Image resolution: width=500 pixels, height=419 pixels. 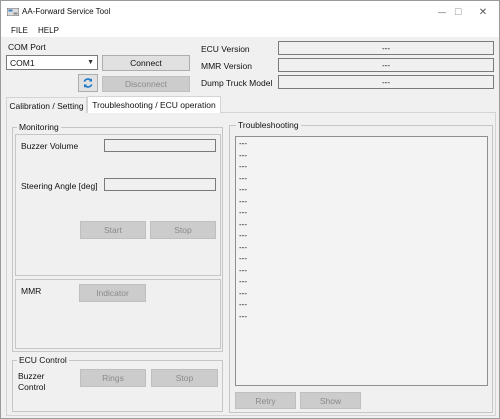 I want to click on retry-button-label: Retry, so click(x=265, y=400).